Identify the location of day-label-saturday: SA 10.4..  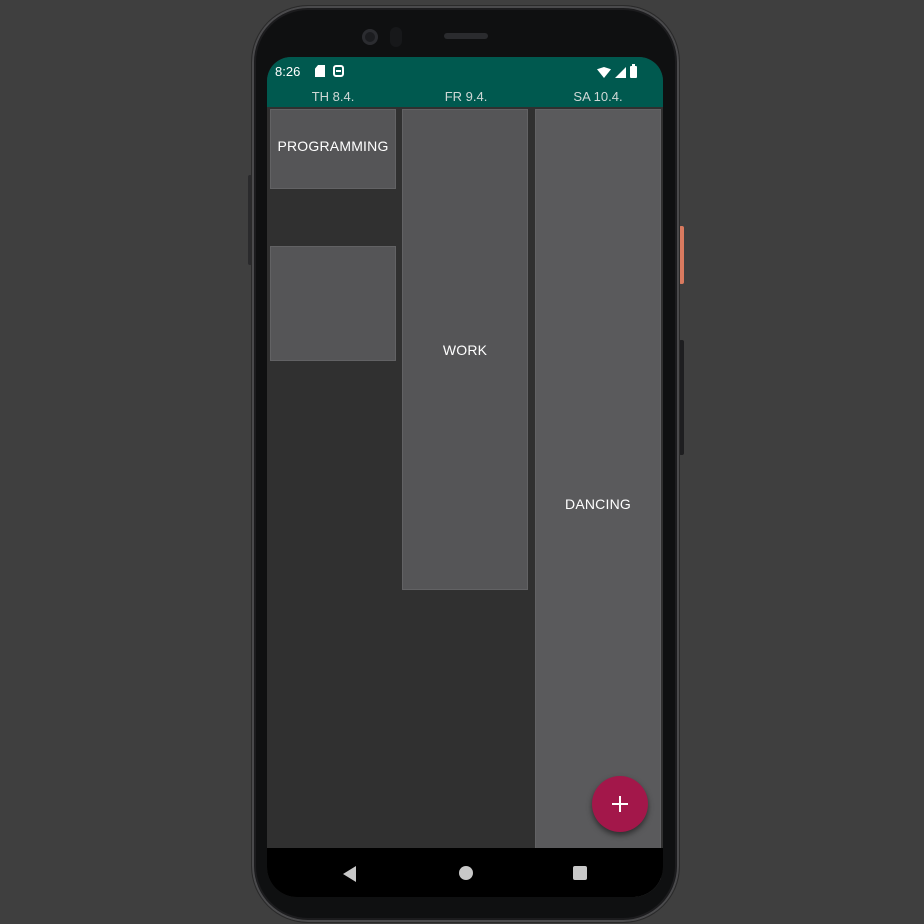
(598, 96).